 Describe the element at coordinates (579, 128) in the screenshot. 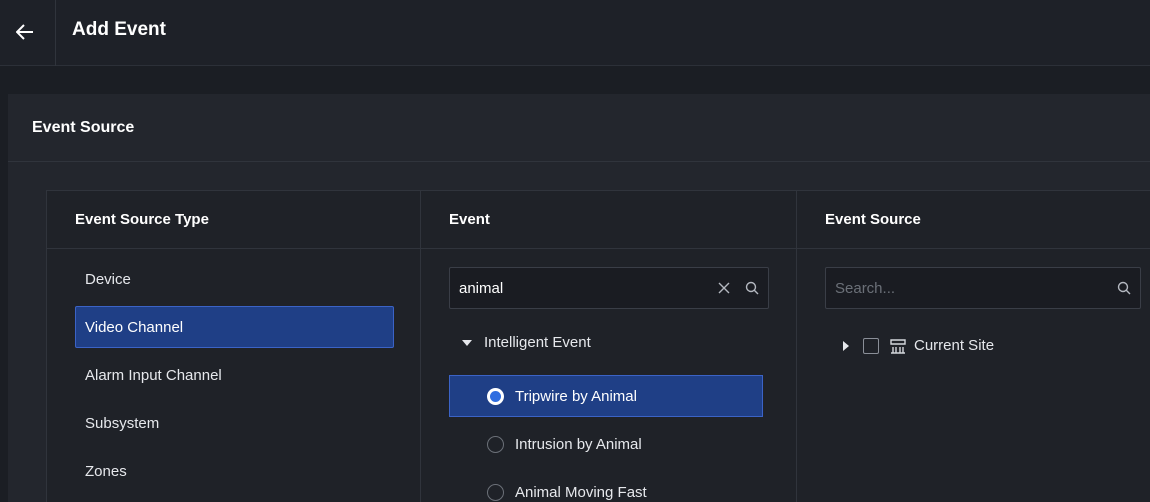

I see `section-header: Event Source` at that location.